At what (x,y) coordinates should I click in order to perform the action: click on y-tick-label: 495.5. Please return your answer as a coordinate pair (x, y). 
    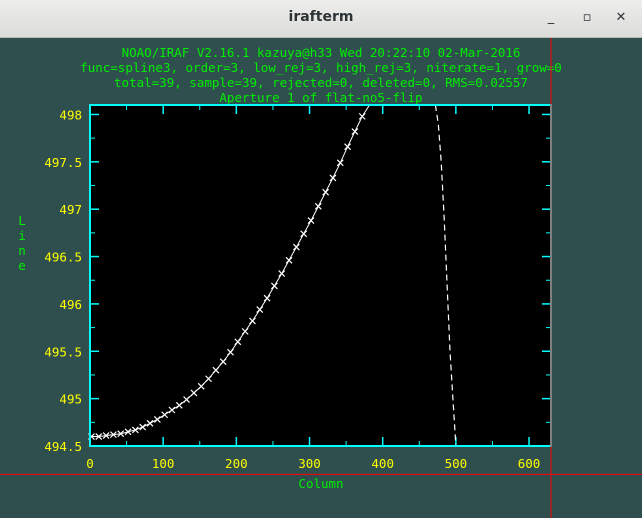
    Looking at the image, I should click on (63, 351).